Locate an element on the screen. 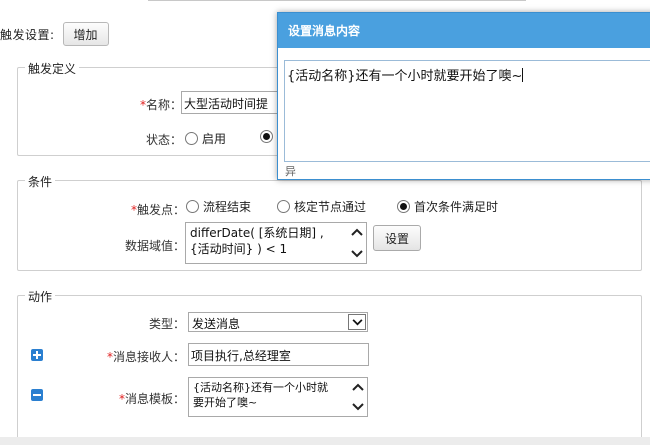 The image size is (650, 445). radio-disabled is located at coordinates (266, 136).